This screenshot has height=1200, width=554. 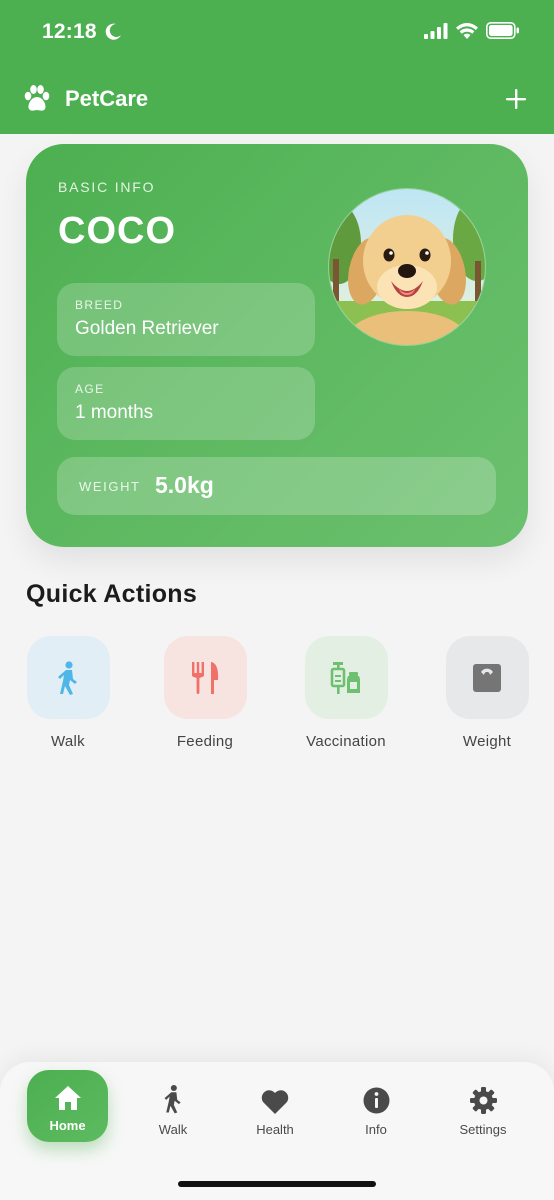 I want to click on nav-home: Home, so click(x=67, y=1106).